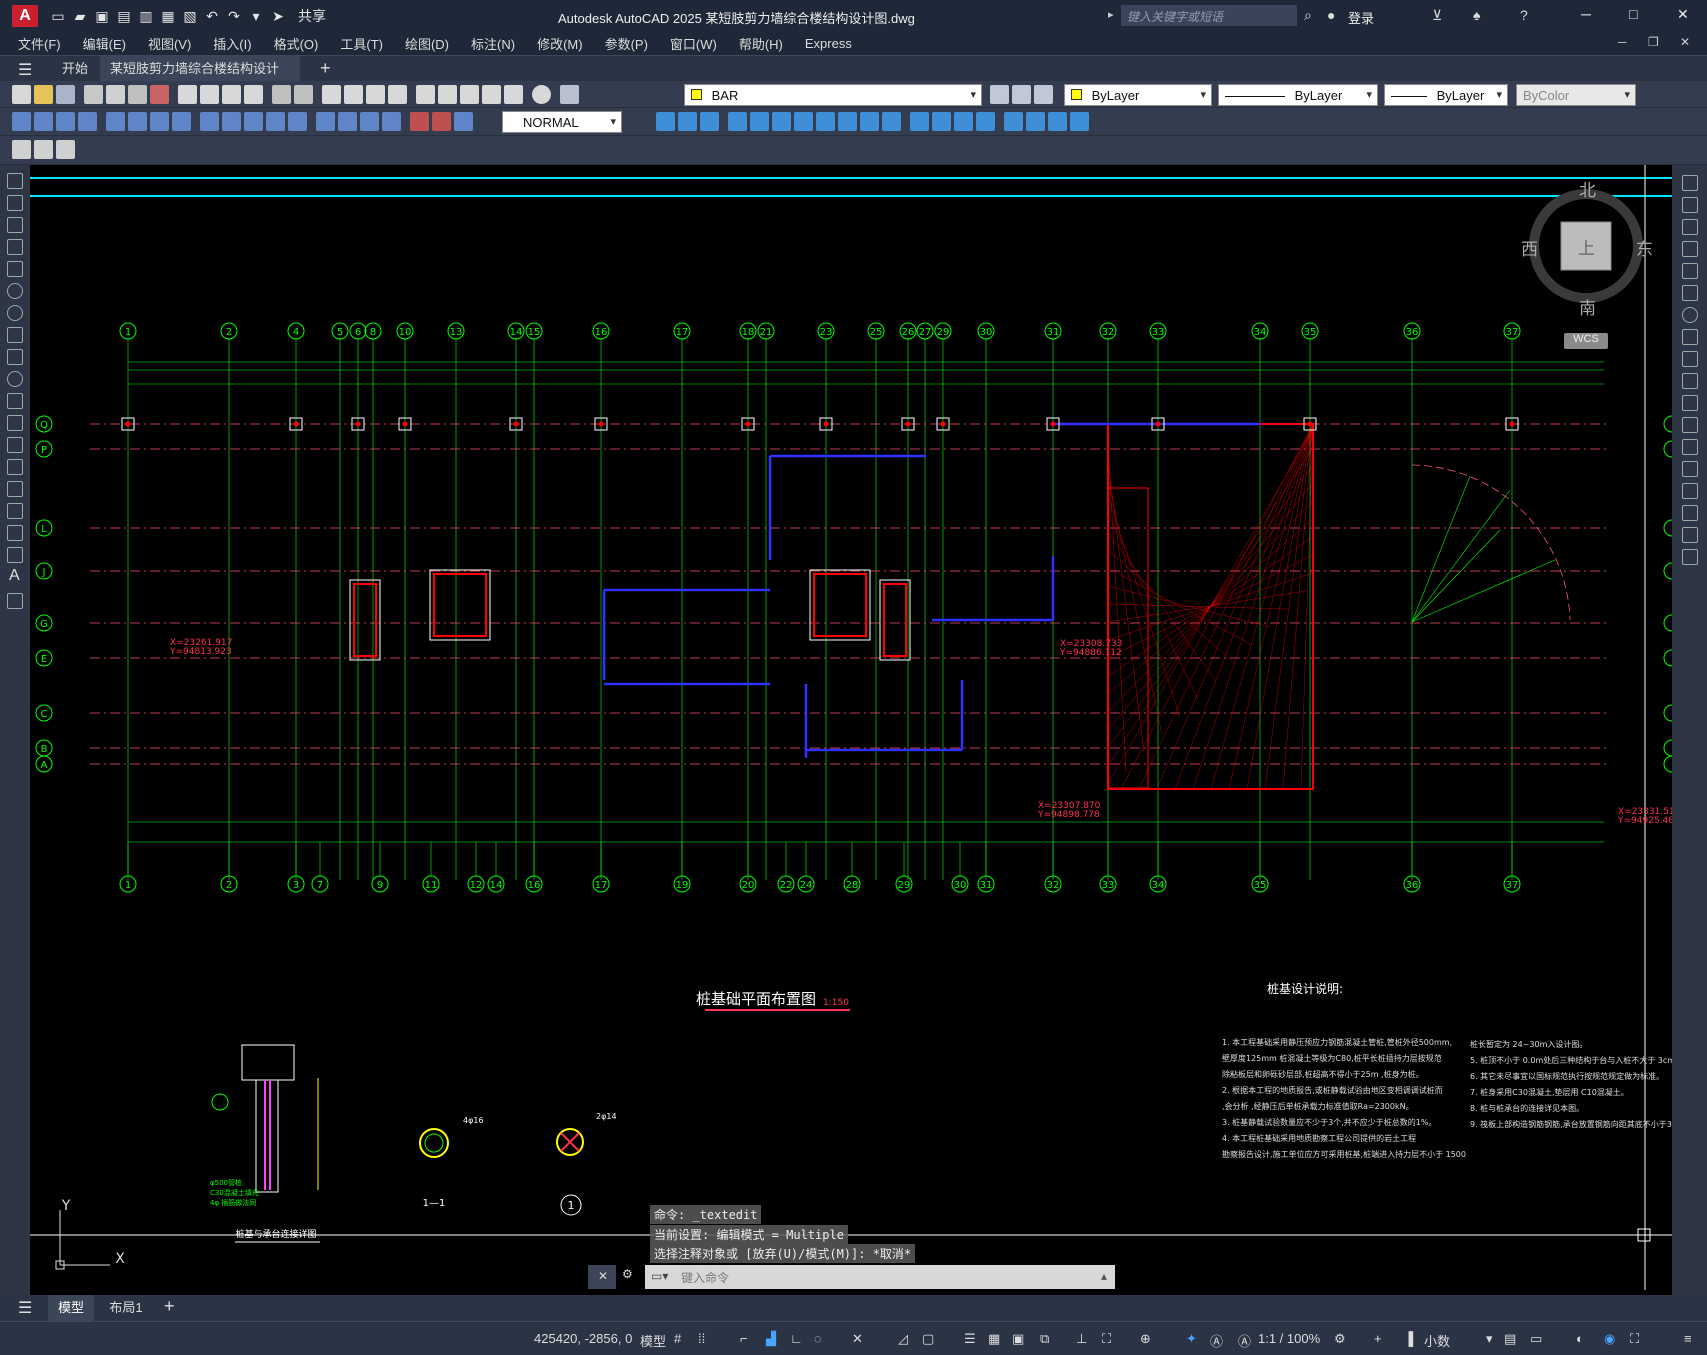  What do you see at coordinates (146, 16) in the screenshot?
I see `print-preview-icon: ▥` at bounding box center [146, 16].